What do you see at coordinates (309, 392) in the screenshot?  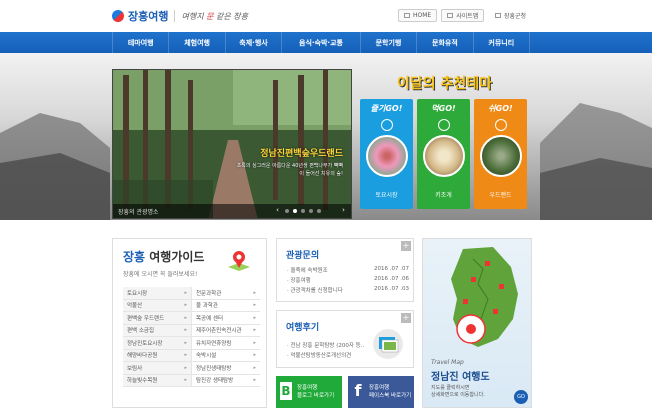 I see `blog-shortcut-button: B 장흥여행 블로그 바로가기` at bounding box center [309, 392].